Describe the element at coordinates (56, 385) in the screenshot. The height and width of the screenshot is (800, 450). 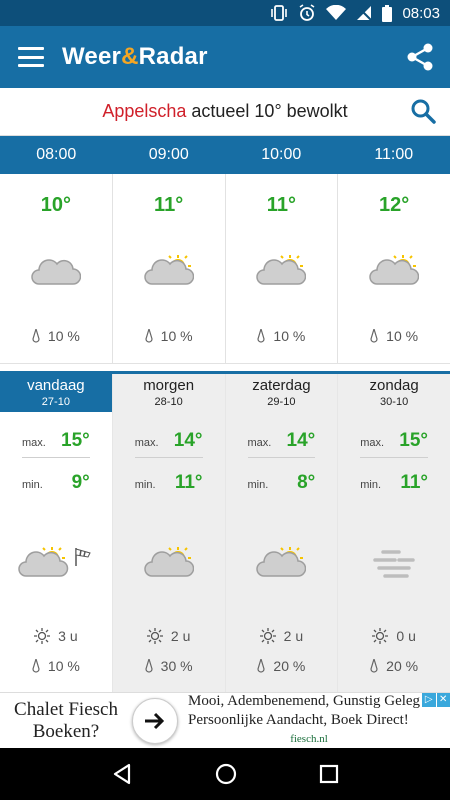
I see `day-name: vandaag` at that location.